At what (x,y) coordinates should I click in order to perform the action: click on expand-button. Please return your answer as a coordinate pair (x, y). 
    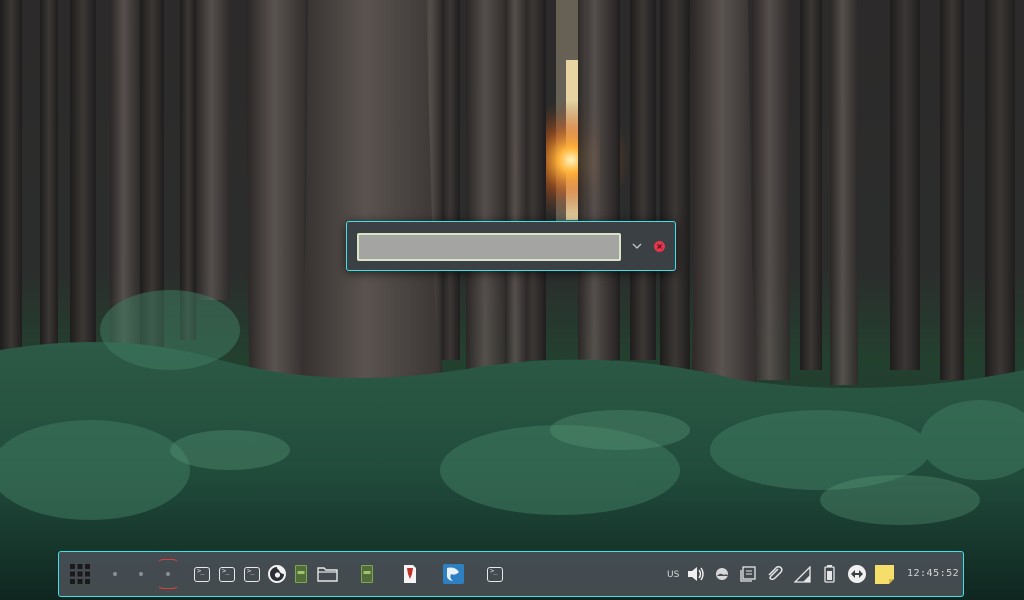
    Looking at the image, I should click on (637, 246).